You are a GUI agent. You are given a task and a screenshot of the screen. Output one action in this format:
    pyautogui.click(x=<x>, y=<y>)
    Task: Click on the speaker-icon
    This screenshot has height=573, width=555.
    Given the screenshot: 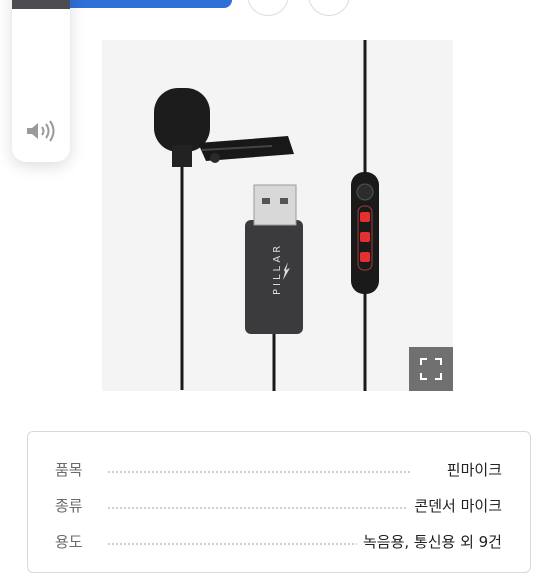 What is the action you would take?
    pyautogui.click(x=41, y=133)
    